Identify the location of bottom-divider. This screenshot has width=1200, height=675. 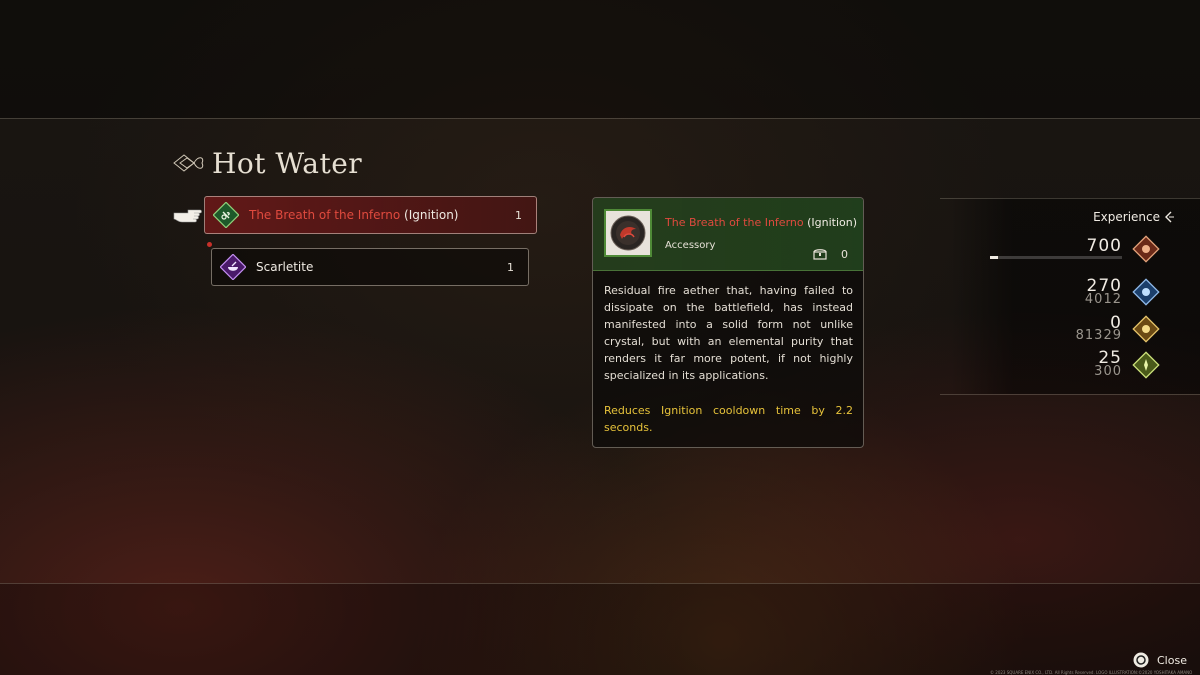
(600, 583).